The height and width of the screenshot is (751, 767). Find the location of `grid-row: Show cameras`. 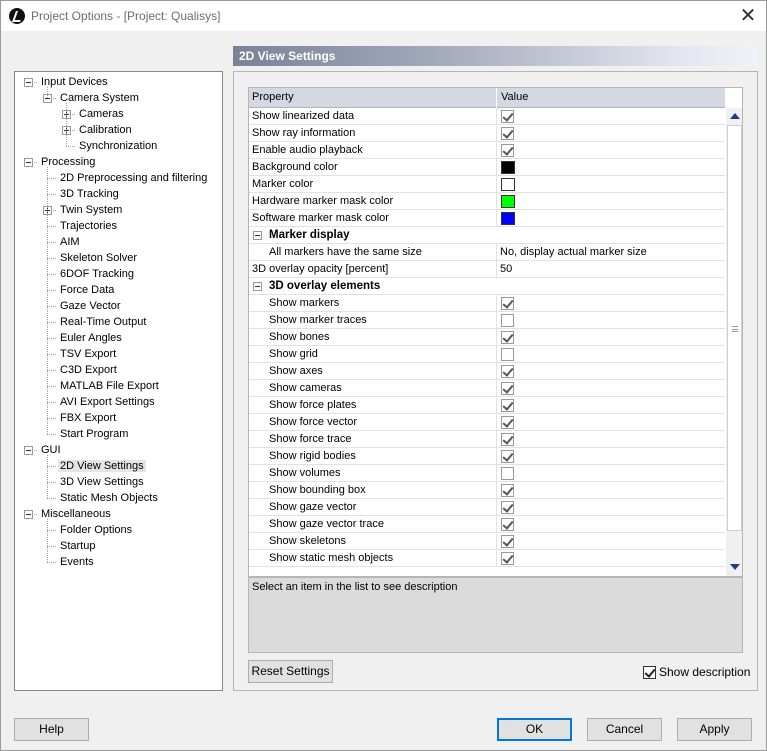

grid-row: Show cameras is located at coordinates (487, 388).